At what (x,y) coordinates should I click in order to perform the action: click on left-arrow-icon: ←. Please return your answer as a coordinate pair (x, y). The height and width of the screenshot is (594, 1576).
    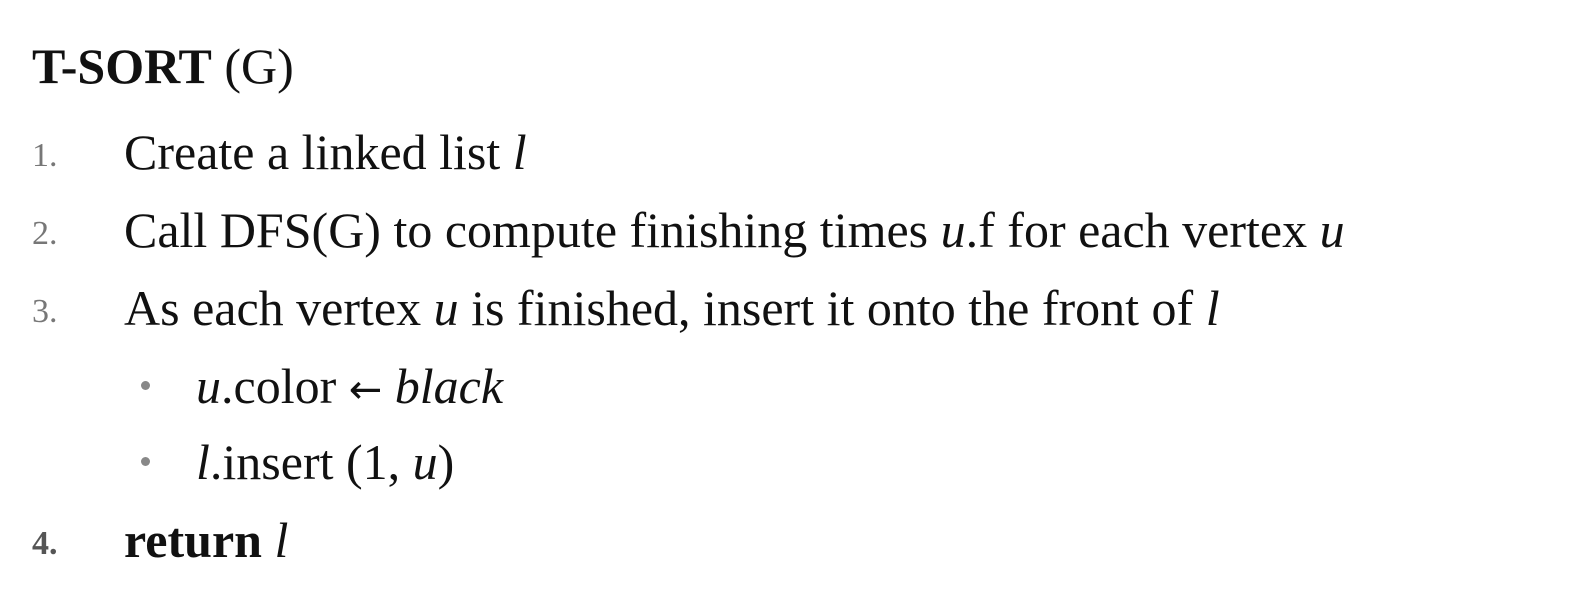
    Looking at the image, I should click on (365, 390).